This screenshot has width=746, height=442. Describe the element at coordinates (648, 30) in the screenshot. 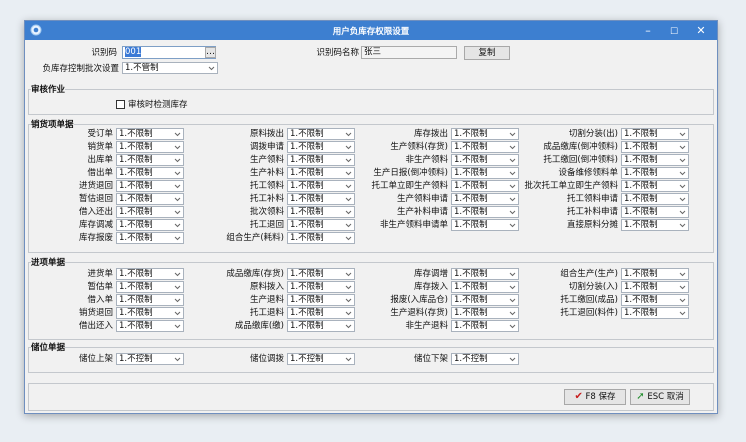

I see `minimize-button: –` at that location.